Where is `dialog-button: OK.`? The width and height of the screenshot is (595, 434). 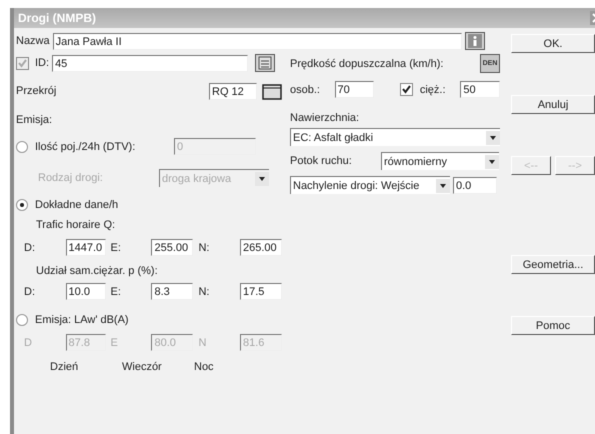 dialog-button: OK. is located at coordinates (553, 43).